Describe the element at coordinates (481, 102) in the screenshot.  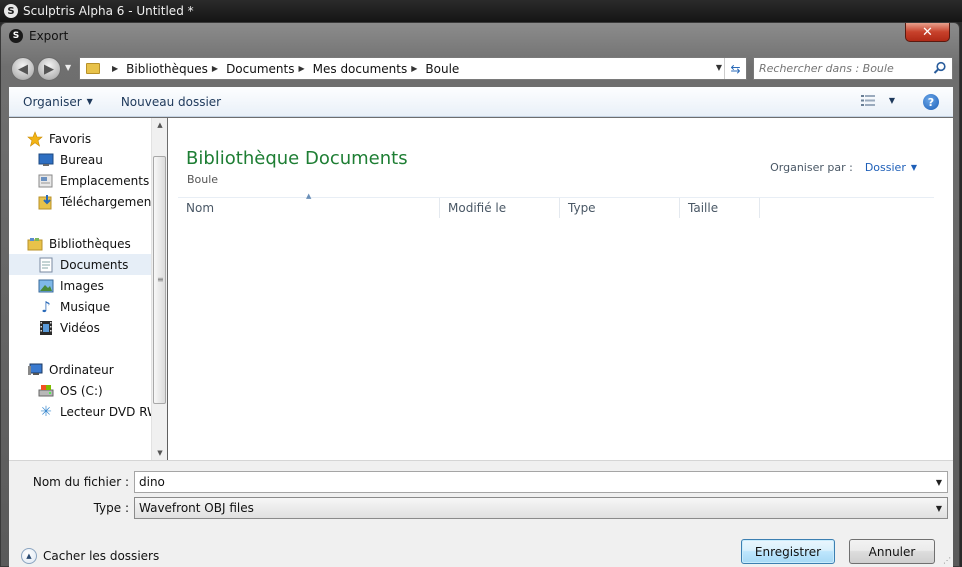
I see `command-toolbar: Organiser ▼ Nouveau dossier ▼ ?` at that location.